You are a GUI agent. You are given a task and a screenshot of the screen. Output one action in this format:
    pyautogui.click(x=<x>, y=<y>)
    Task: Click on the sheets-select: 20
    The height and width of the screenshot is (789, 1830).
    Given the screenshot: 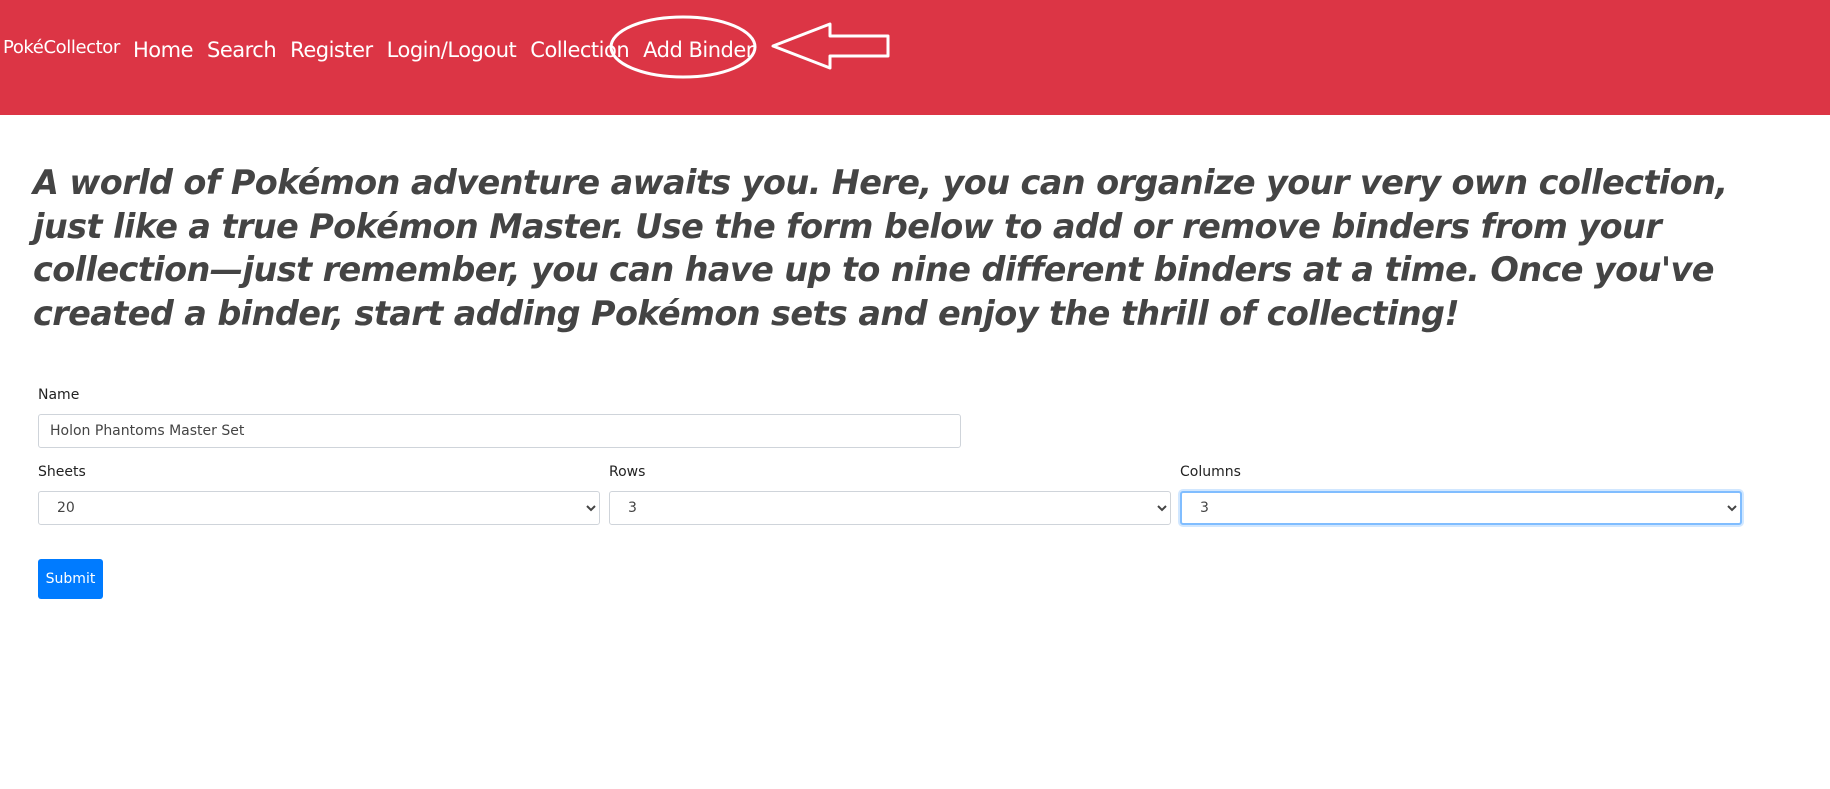 What is the action you would take?
    pyautogui.click(x=319, y=508)
    